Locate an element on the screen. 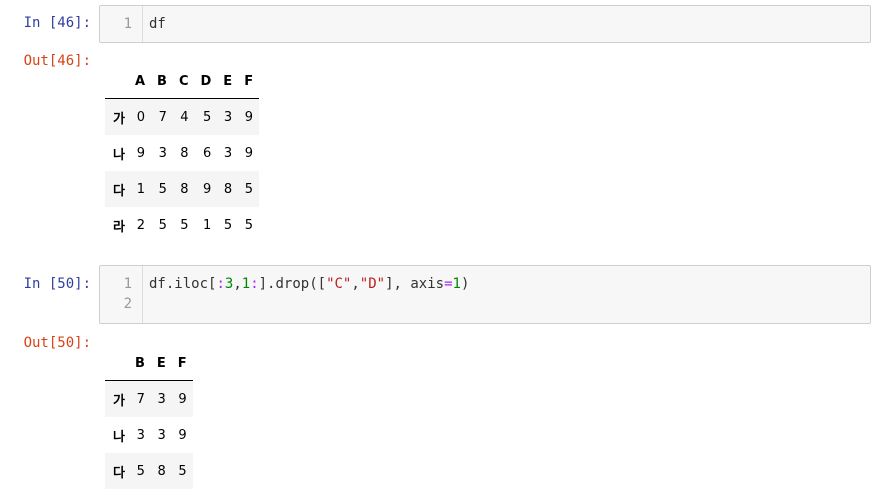  code-line: df.iloc[:3,1:].drop(["C","D"], axis=1) is located at coordinates (309, 284).